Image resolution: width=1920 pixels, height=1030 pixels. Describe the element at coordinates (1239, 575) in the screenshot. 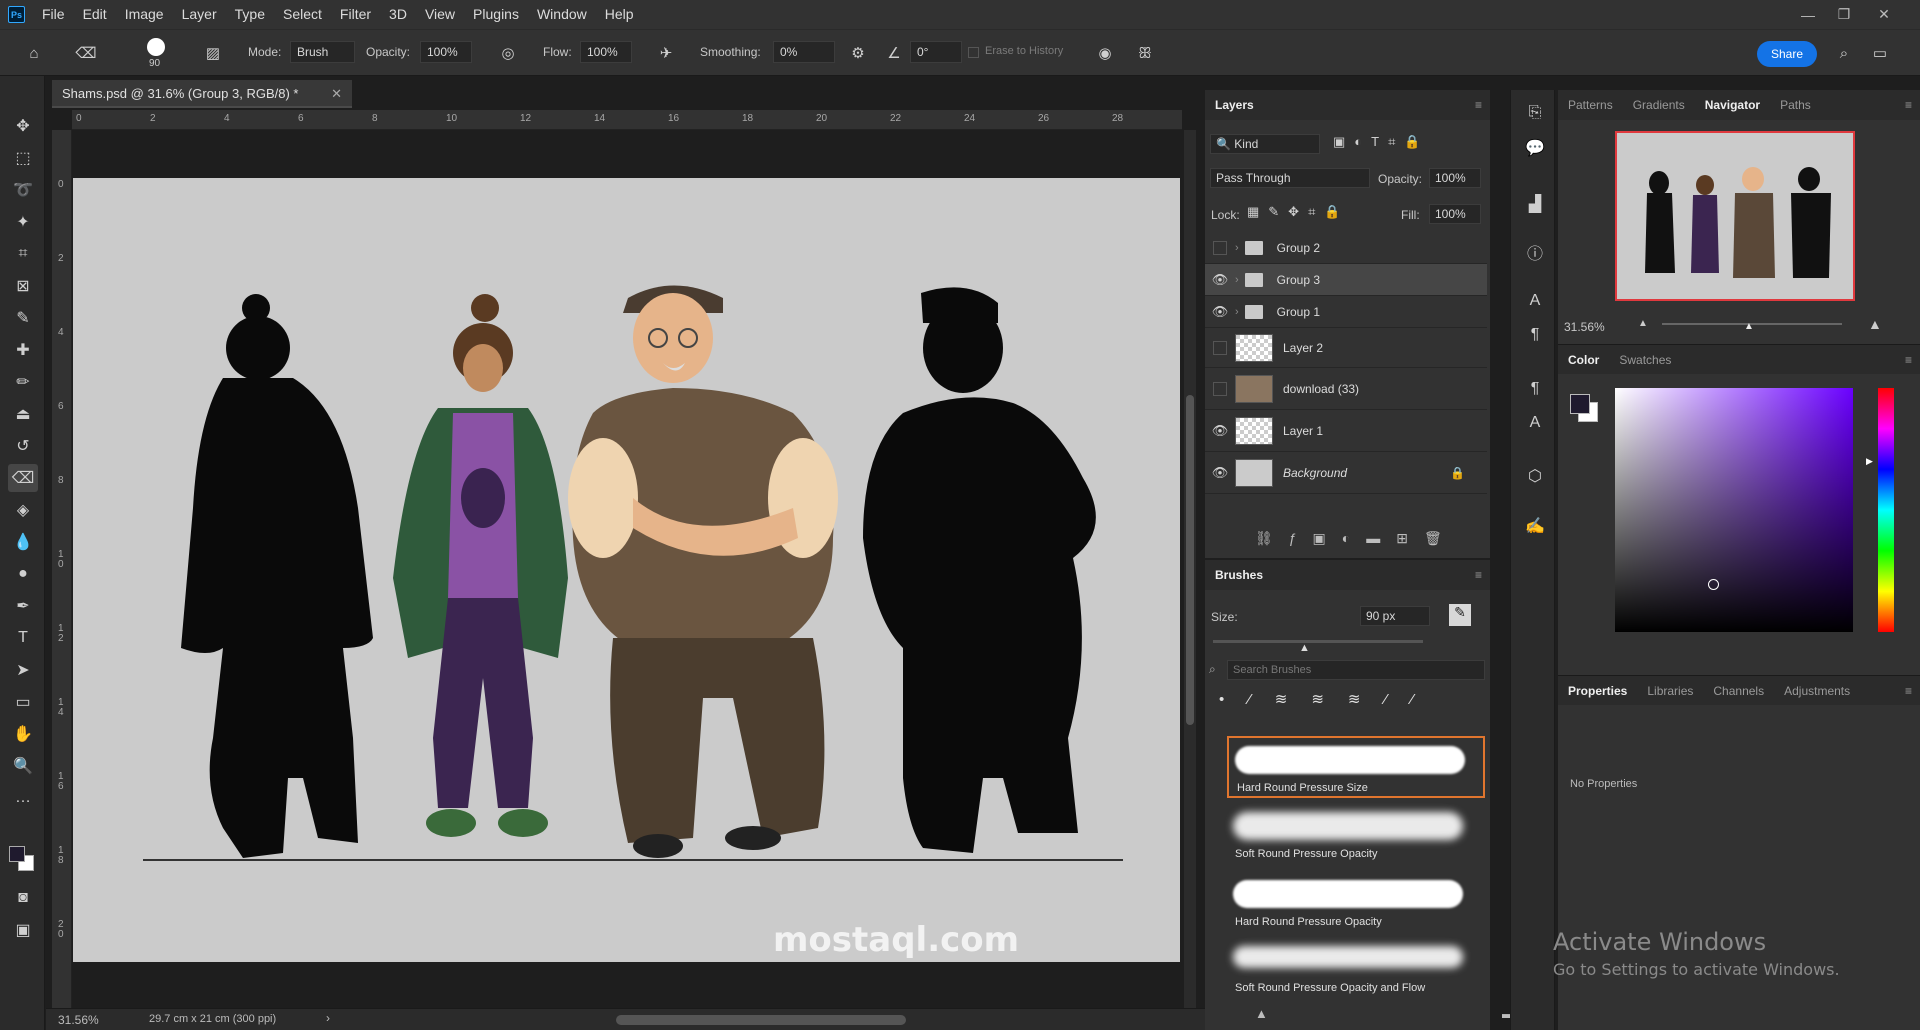

I see `tab-brushes: Brushes` at that location.